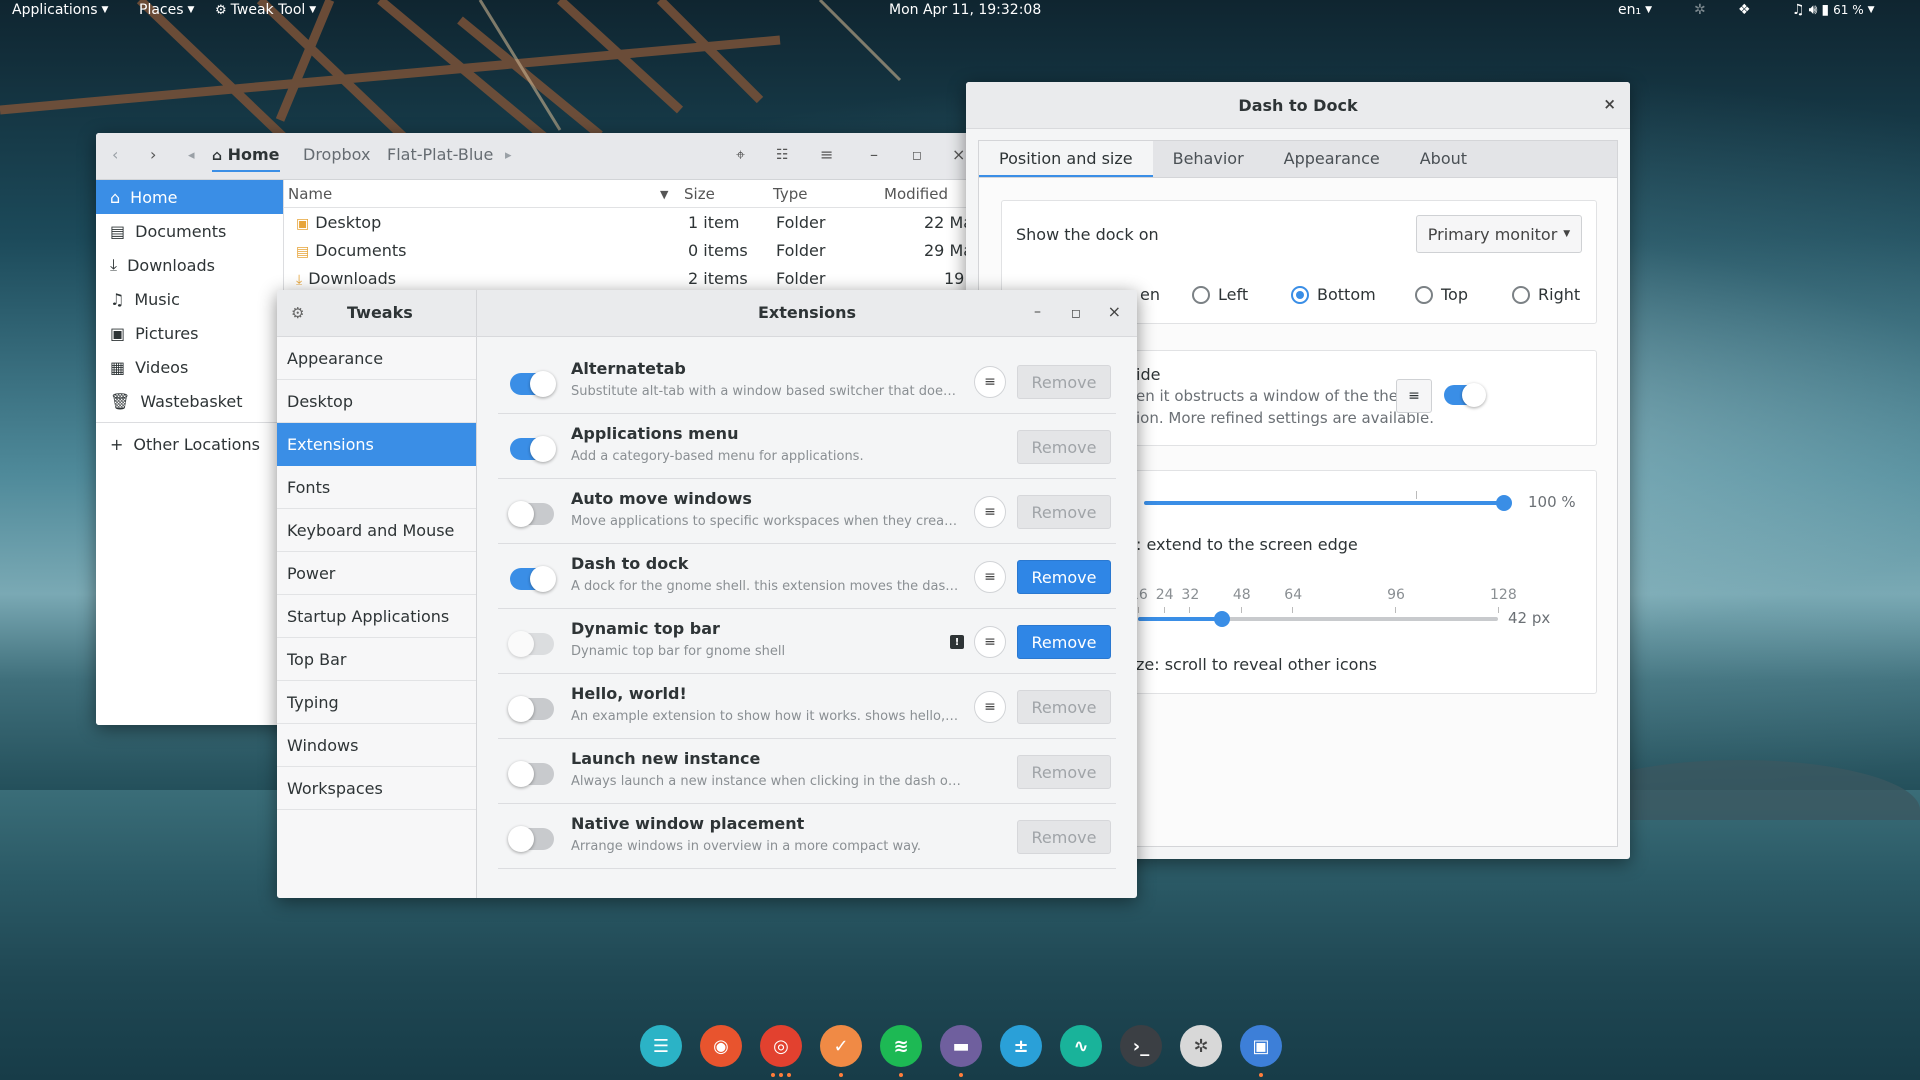 The width and height of the screenshot is (1920, 1080). Describe the element at coordinates (189, 333) in the screenshot. I see `sidebar-item-pictures: ▣ Pictures` at that location.